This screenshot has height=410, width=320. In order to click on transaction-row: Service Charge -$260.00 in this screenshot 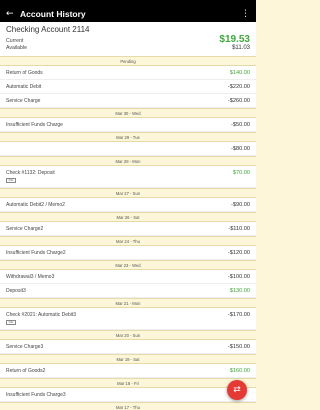, I will do `click(128, 101)`.